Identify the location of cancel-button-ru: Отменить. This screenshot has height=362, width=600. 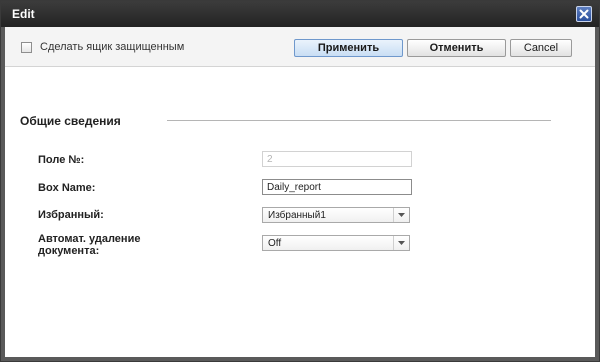
(456, 48).